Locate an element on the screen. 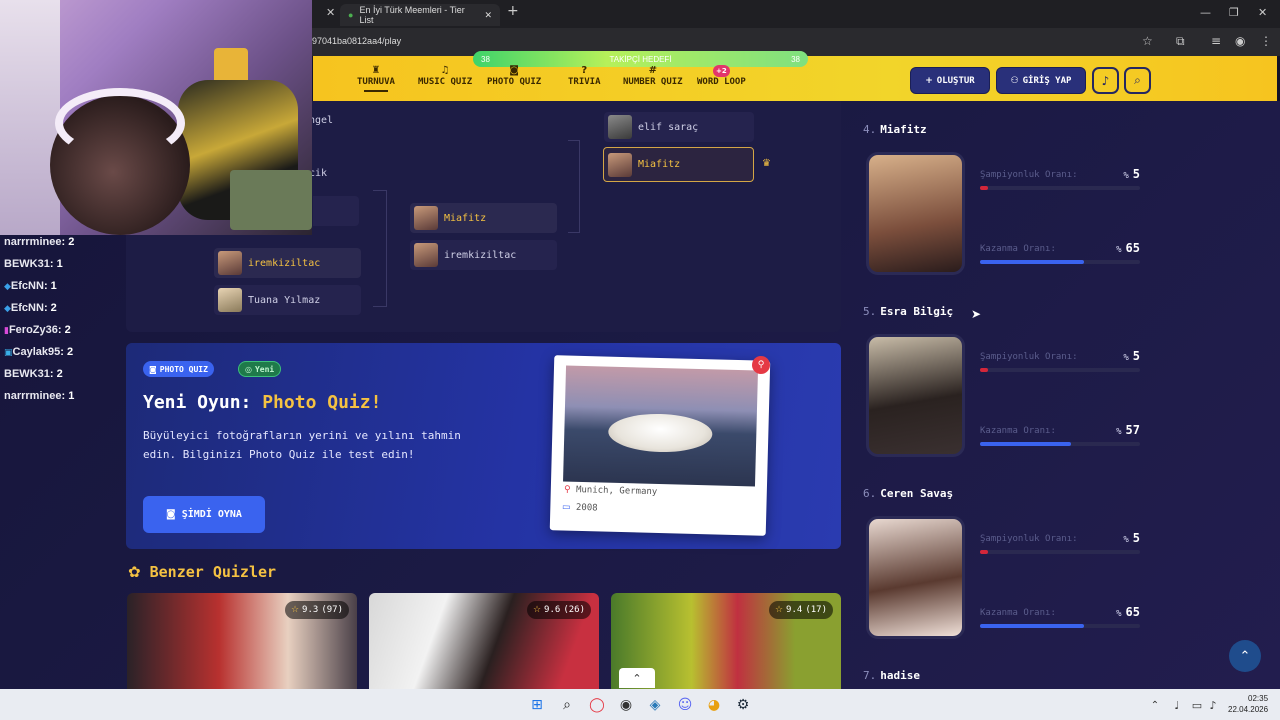 The image size is (1280, 720). scroll-to-top-button: ⌃ is located at coordinates (1245, 656).